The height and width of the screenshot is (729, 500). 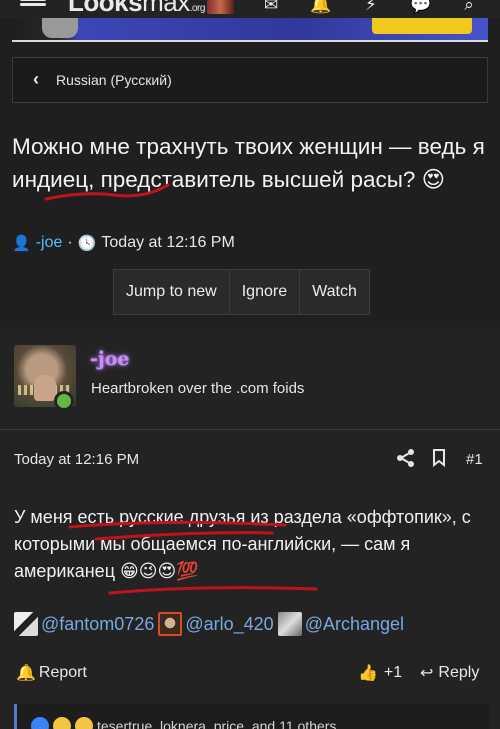 What do you see at coordinates (49, 243) in the screenshot?
I see `thread-author-link: -joe` at bounding box center [49, 243].